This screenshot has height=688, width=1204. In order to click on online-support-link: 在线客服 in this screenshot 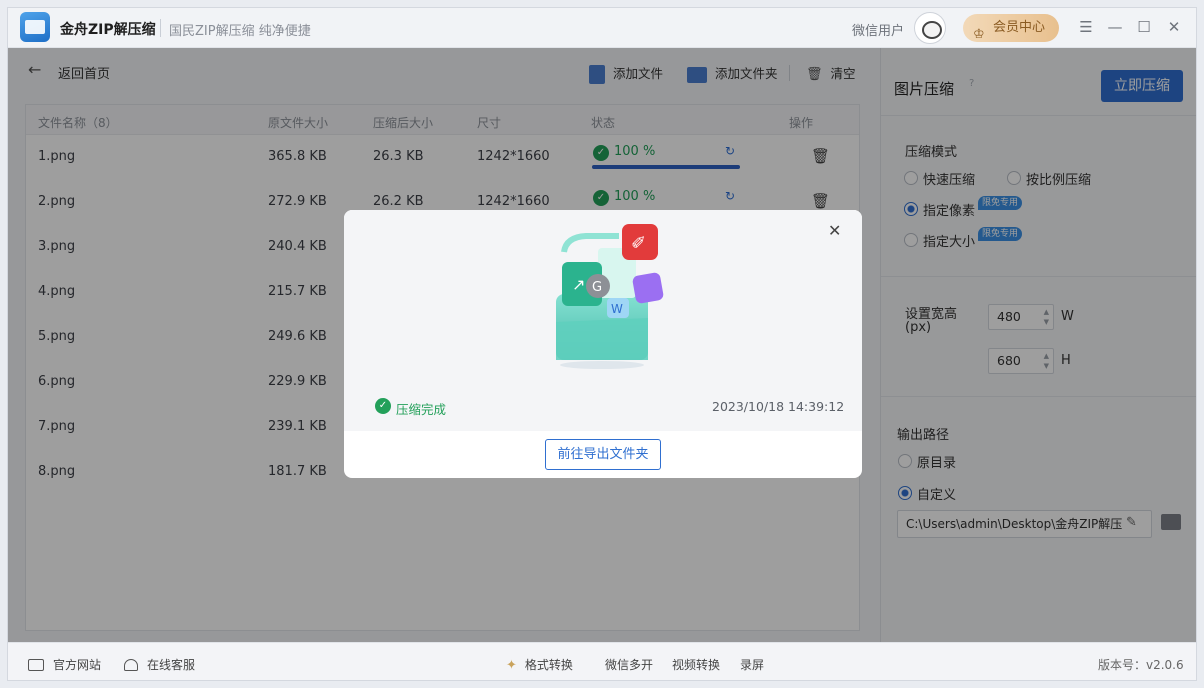, I will do `click(159, 664)`.